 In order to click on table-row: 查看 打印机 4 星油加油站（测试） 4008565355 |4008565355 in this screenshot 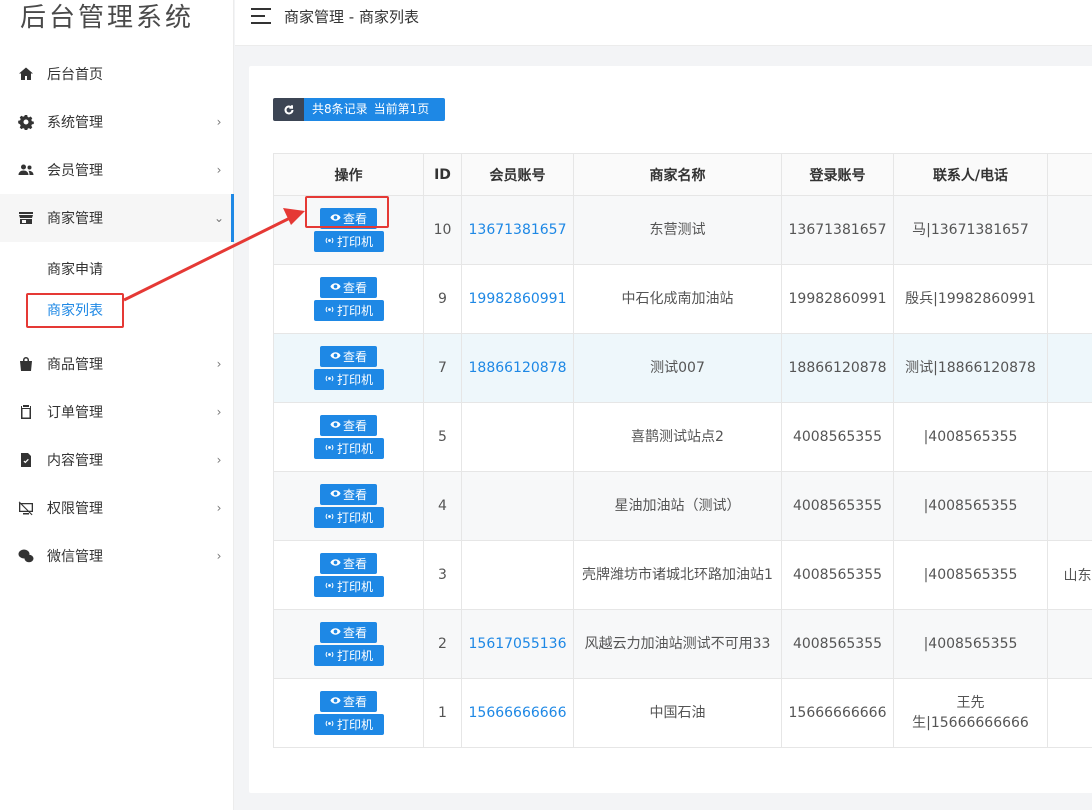, I will do `click(682, 506)`.